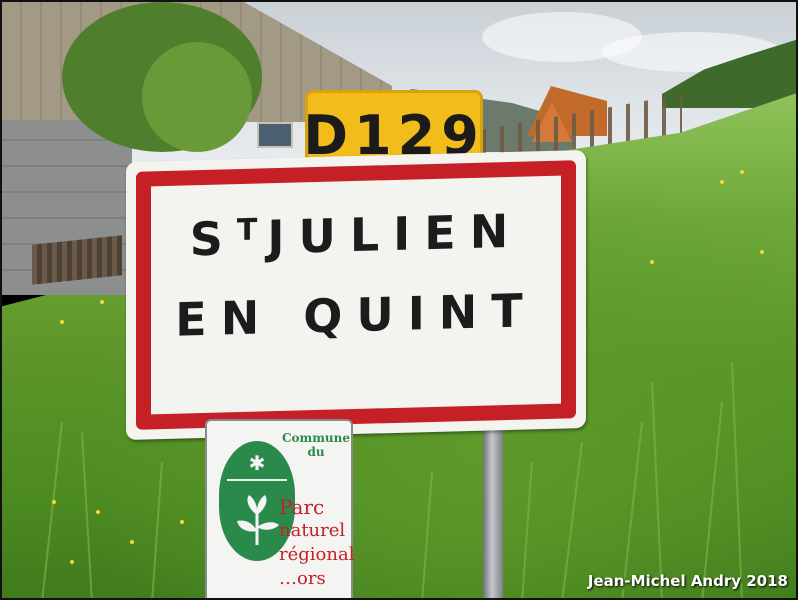 The width and height of the screenshot is (798, 600). I want to click on building-window, so click(275, 135).